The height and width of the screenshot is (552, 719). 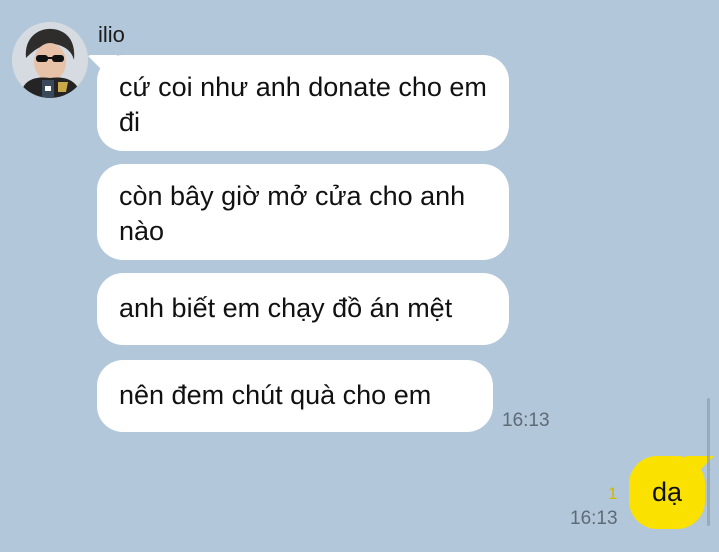 What do you see at coordinates (111, 34) in the screenshot?
I see `sender-name: ilio` at bounding box center [111, 34].